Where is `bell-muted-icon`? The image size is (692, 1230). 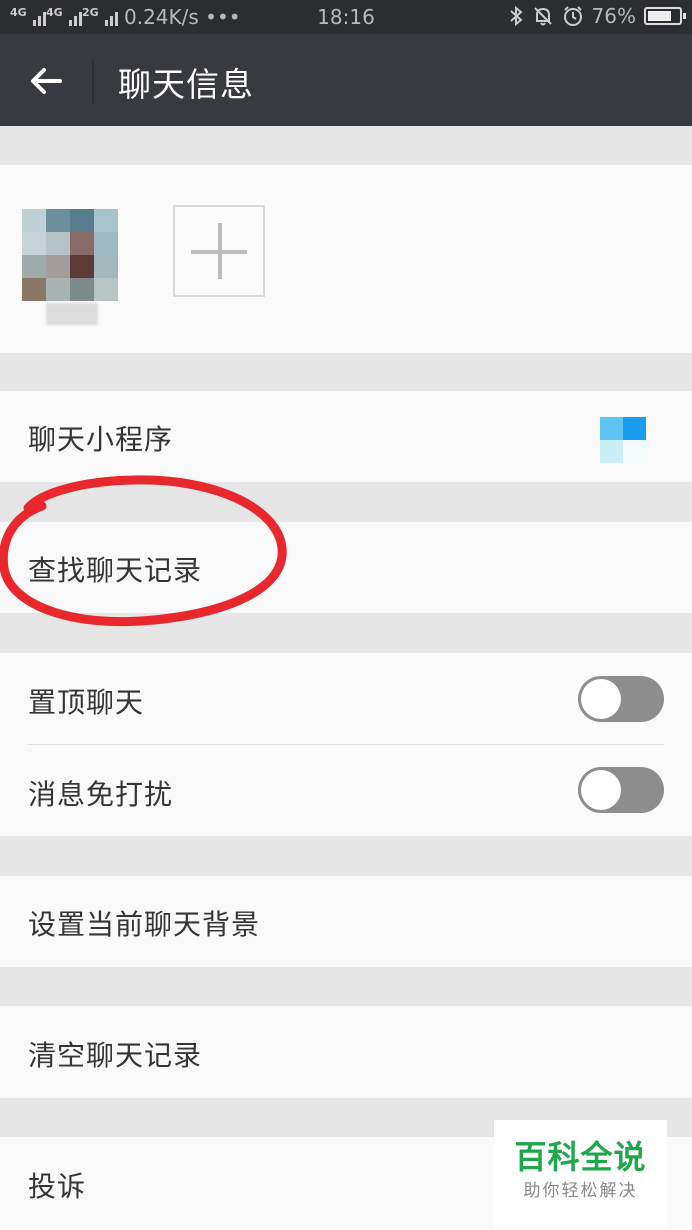 bell-muted-icon is located at coordinates (542, 16).